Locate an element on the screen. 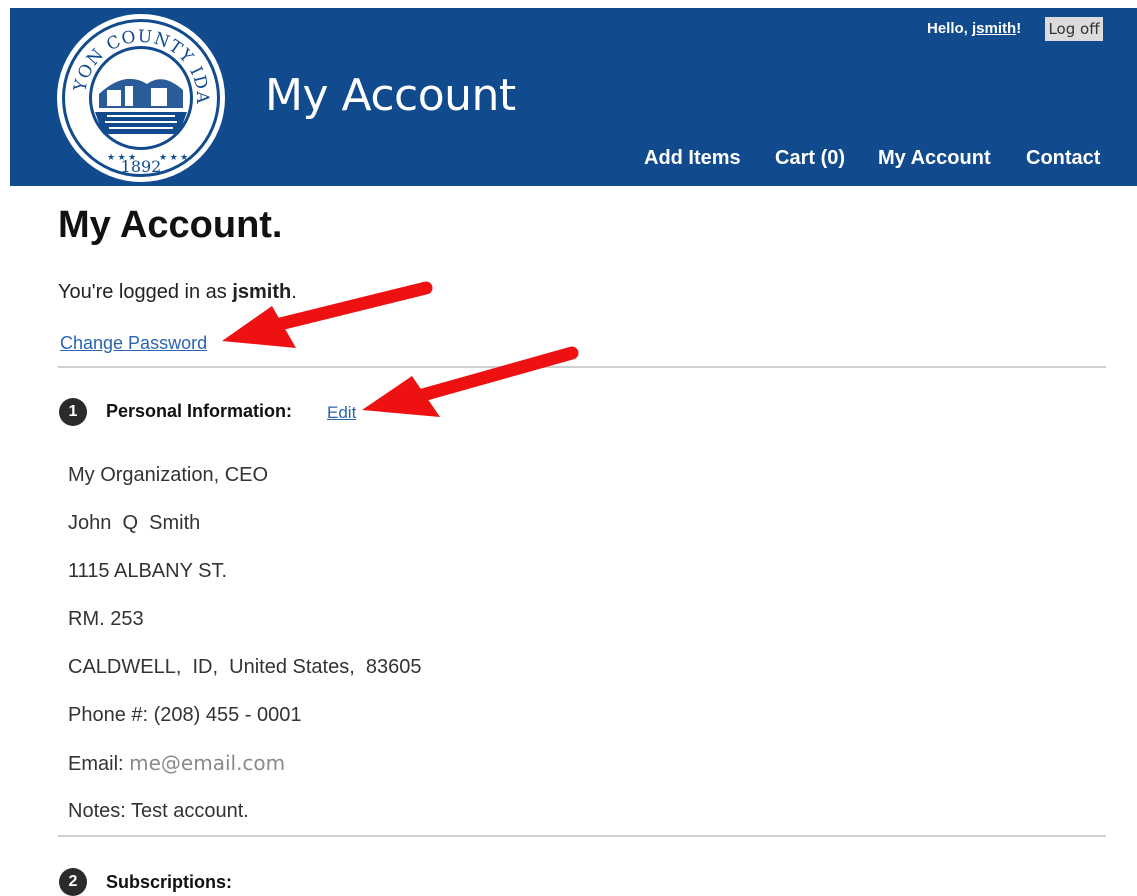  nav-contact: Contact is located at coordinates (1063, 158).